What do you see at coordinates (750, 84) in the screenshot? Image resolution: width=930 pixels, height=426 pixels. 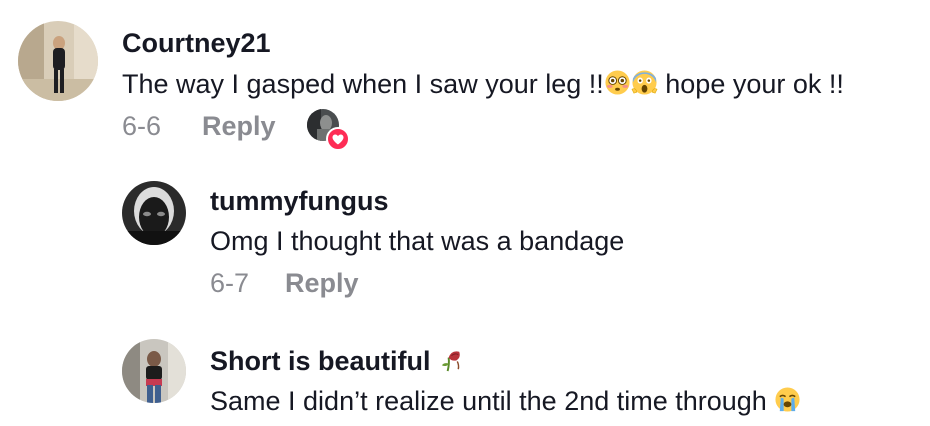 I see `comment-text-part: hope your ok !!` at bounding box center [750, 84].